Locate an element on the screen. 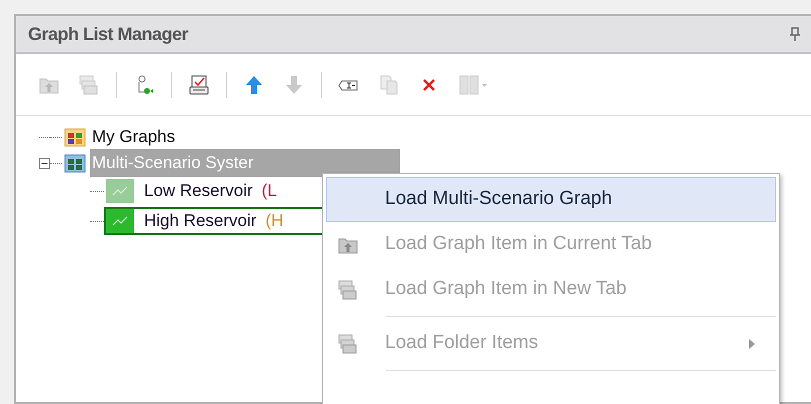  tree-item-label: High Reservoir is located at coordinates (200, 221).